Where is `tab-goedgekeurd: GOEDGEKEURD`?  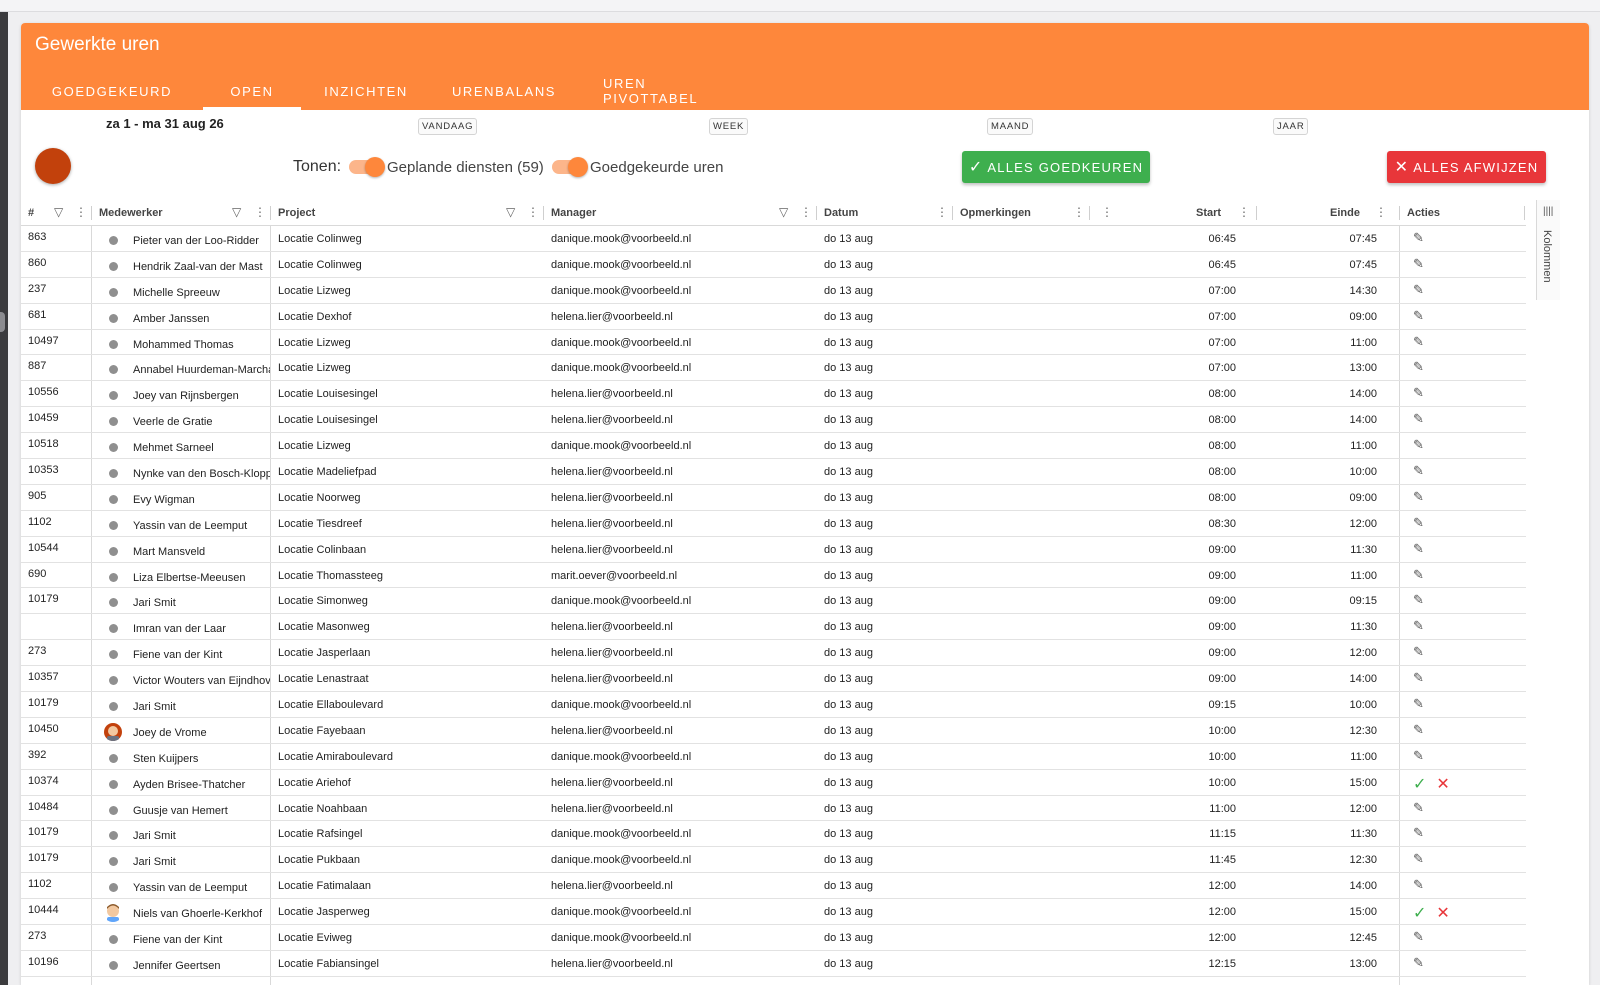
tab-goedgekeurd: GOEDGEKEURD is located at coordinates (112, 91).